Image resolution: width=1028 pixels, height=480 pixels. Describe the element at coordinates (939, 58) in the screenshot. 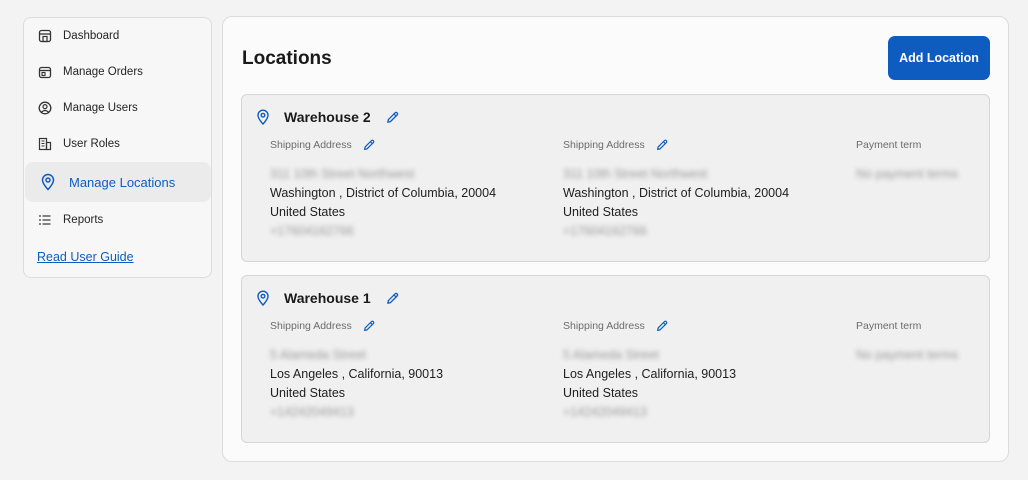

I see `add-location-button: Add Location` at that location.